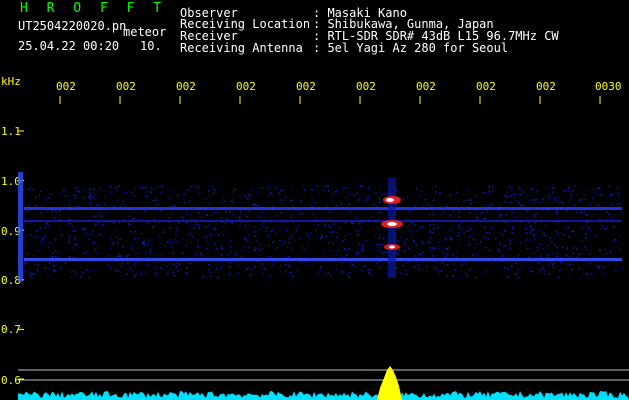  What do you see at coordinates (323, 221) in the screenshot?
I see `carrier-band-mid` at bounding box center [323, 221].